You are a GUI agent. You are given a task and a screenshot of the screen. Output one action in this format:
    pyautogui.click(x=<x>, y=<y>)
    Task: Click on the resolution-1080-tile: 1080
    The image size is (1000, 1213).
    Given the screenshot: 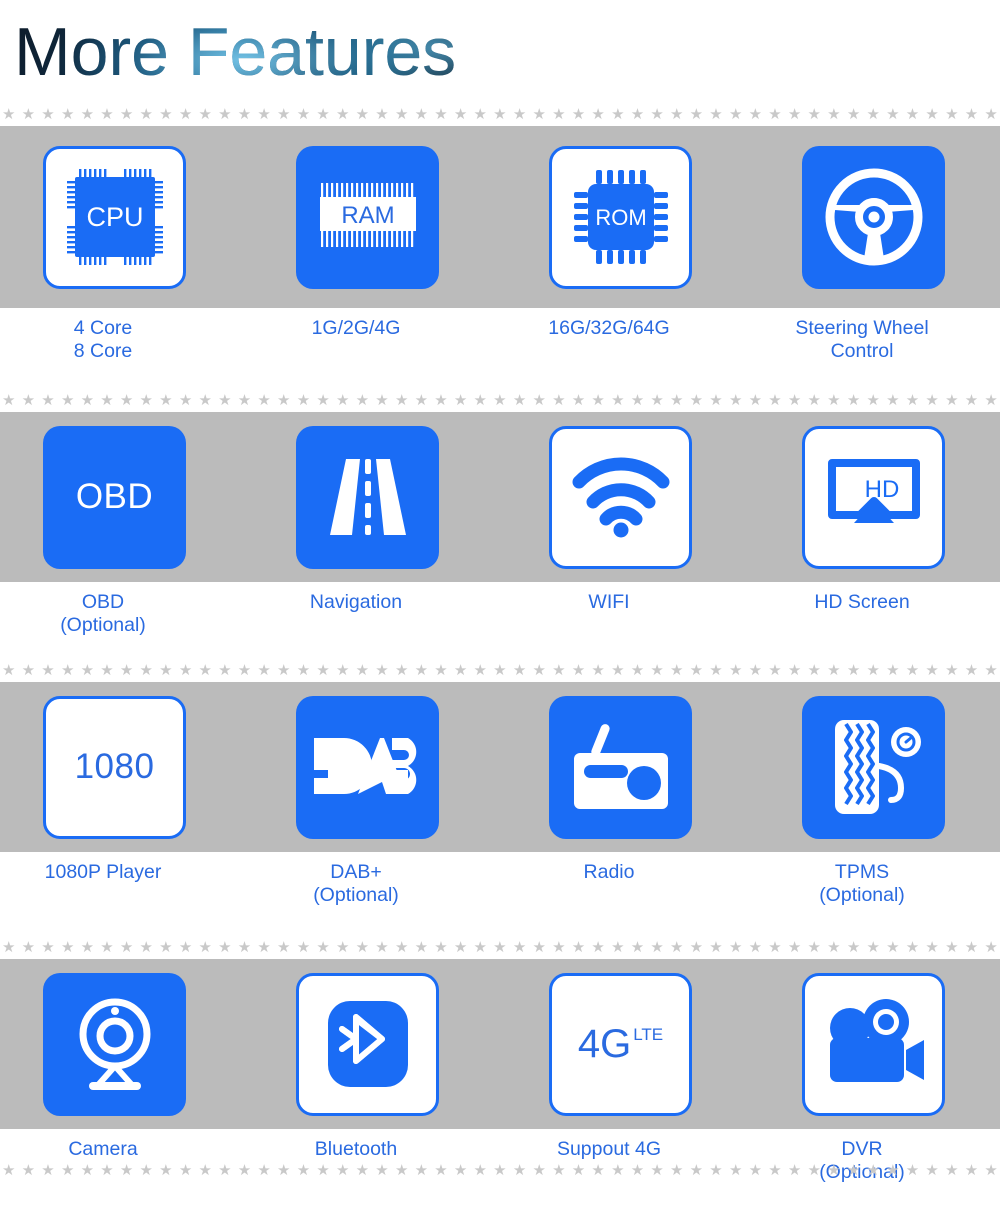 What is the action you would take?
    pyautogui.click(x=114, y=767)
    